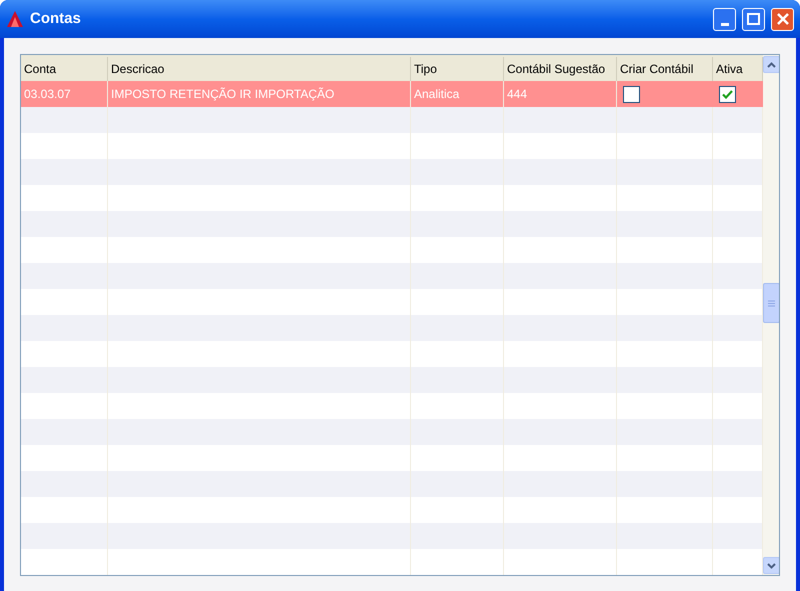 This screenshot has height=591, width=800. I want to click on scroll-down-button, so click(771, 565).